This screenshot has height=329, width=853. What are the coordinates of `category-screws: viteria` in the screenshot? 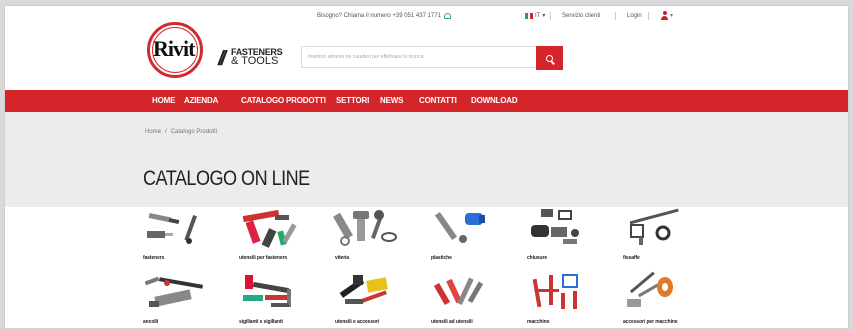 It's located at (371, 236).